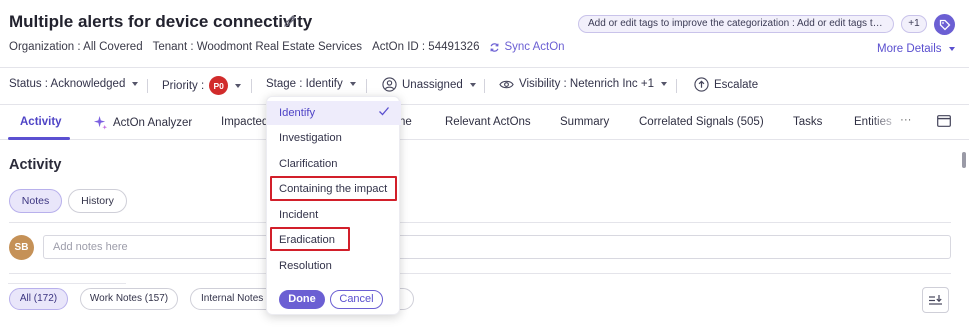 The height and width of the screenshot is (328, 969). Describe the element at coordinates (297, 113) in the screenshot. I see `option-label: Identify` at that location.